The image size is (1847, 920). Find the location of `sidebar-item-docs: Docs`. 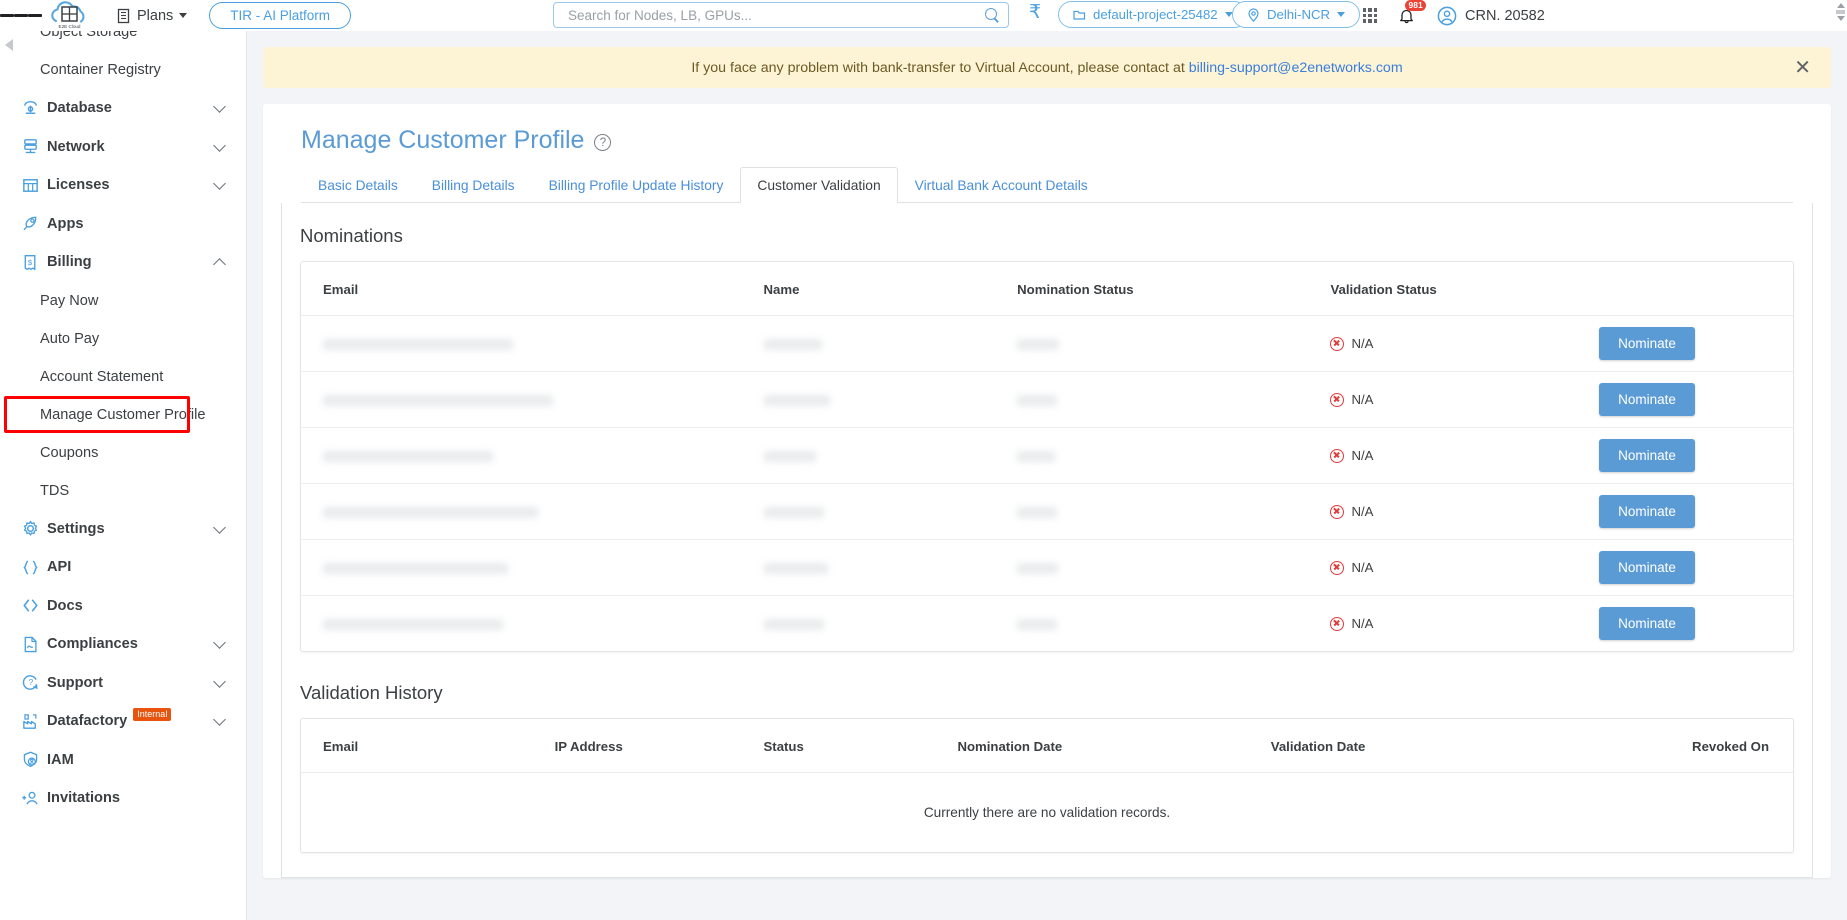

sidebar-item-docs: Docs is located at coordinates (123, 606).